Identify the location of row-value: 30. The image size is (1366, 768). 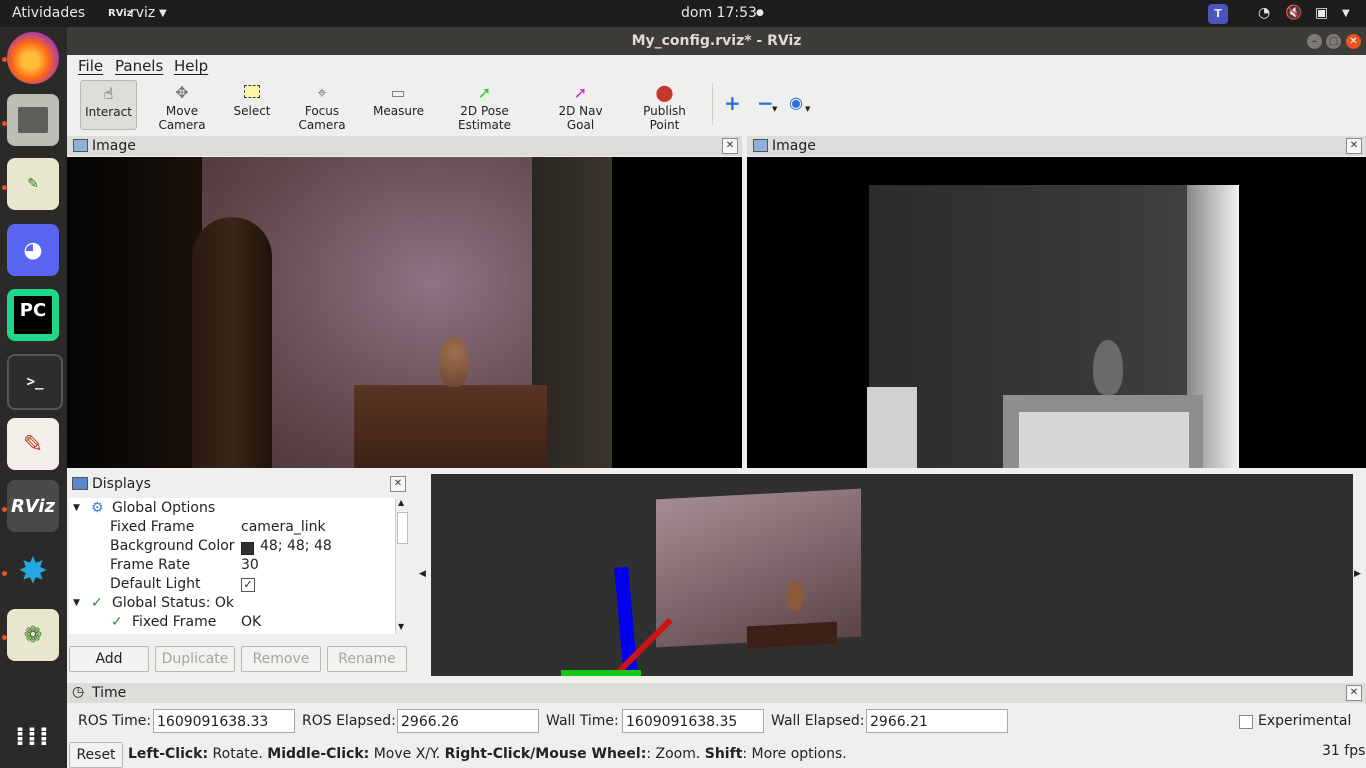
(250, 565).